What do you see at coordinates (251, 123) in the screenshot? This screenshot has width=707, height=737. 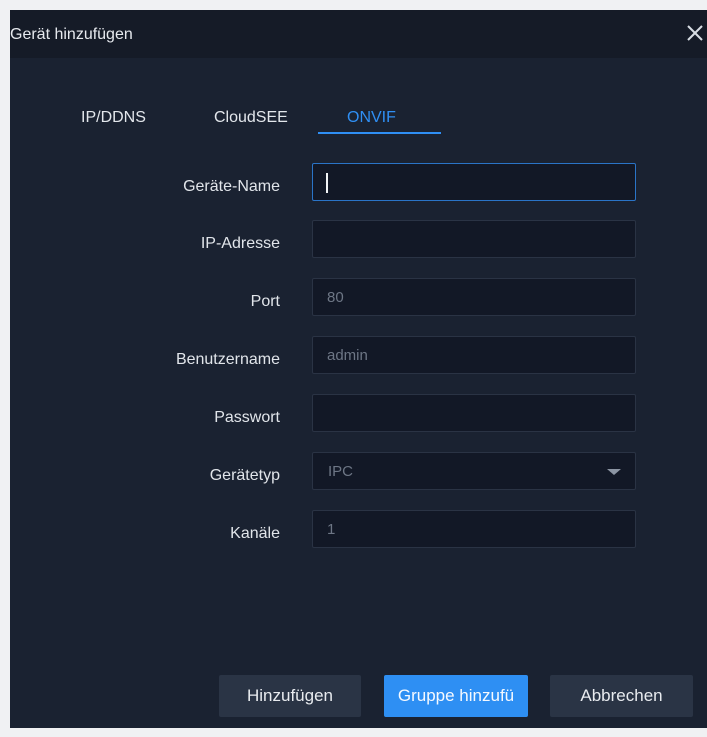 I see `tab-cloudsee: CloudSEE` at bounding box center [251, 123].